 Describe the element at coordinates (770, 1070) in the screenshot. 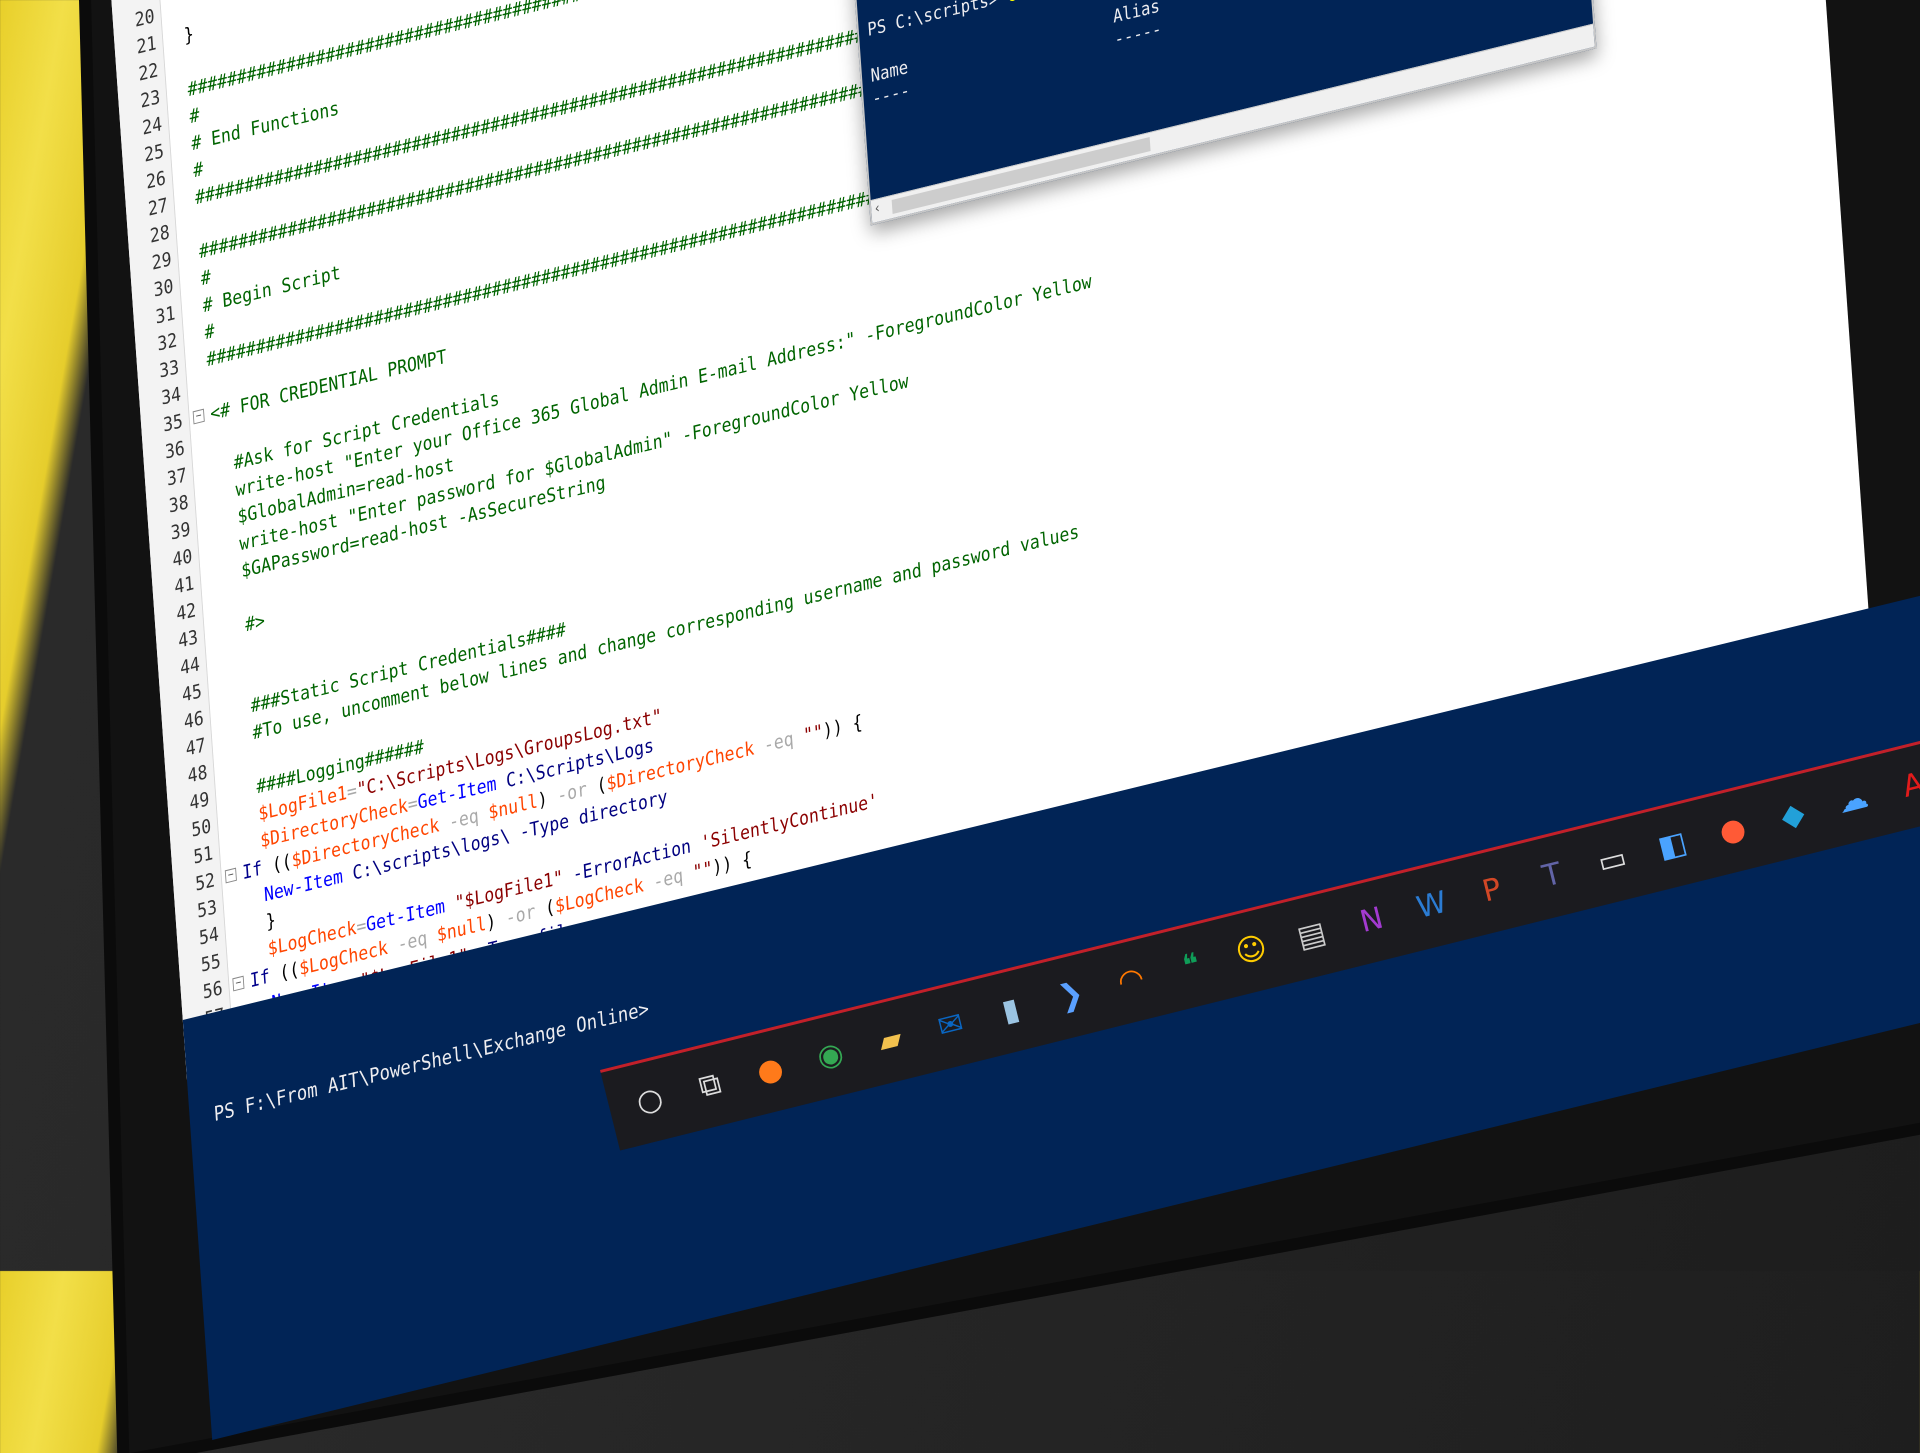

I see `firefox-icon: ●` at that location.